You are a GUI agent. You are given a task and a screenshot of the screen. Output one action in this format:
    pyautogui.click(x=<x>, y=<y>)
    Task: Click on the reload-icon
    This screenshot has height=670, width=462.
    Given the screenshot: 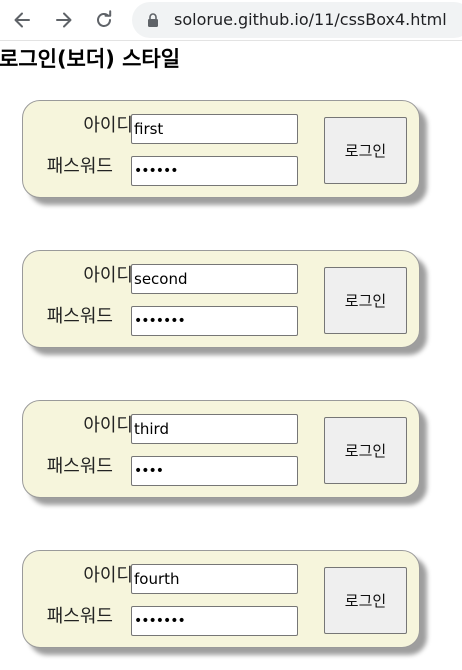 What is the action you would take?
    pyautogui.click(x=104, y=18)
    